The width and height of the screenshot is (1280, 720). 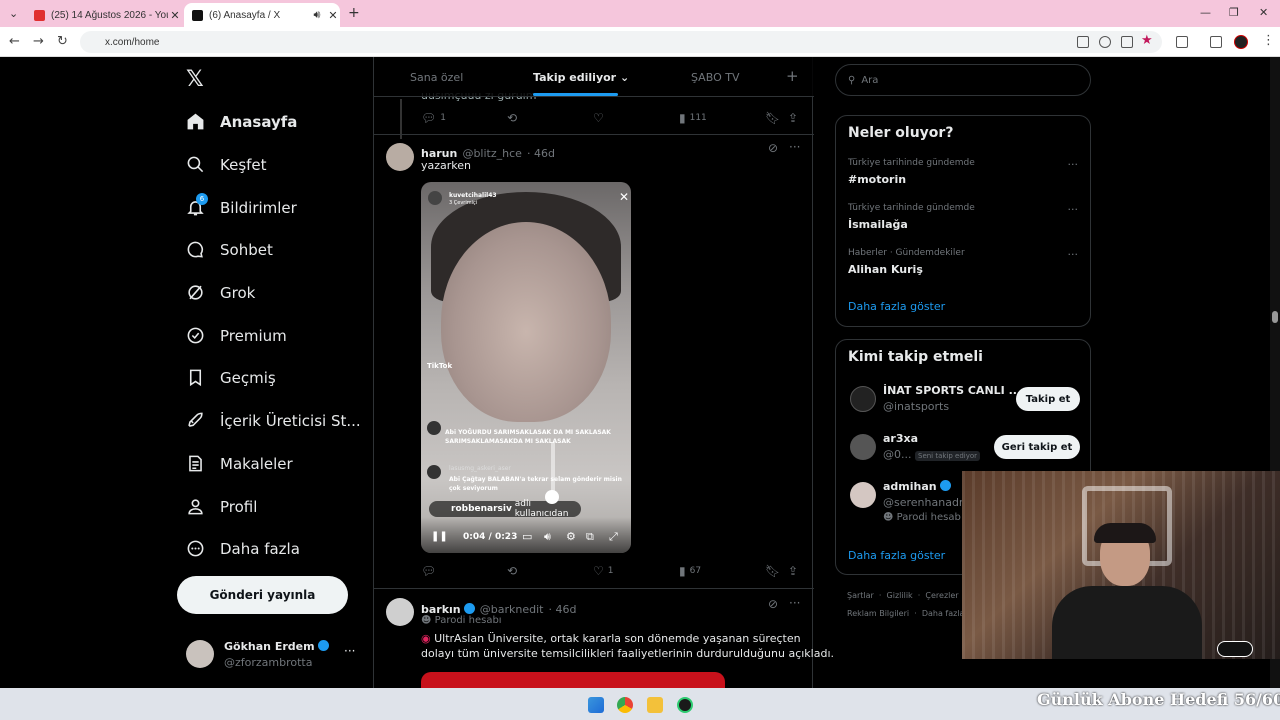 What do you see at coordinates (491, 153) in the screenshot?
I see `author-handle: @blitz_hce` at bounding box center [491, 153].